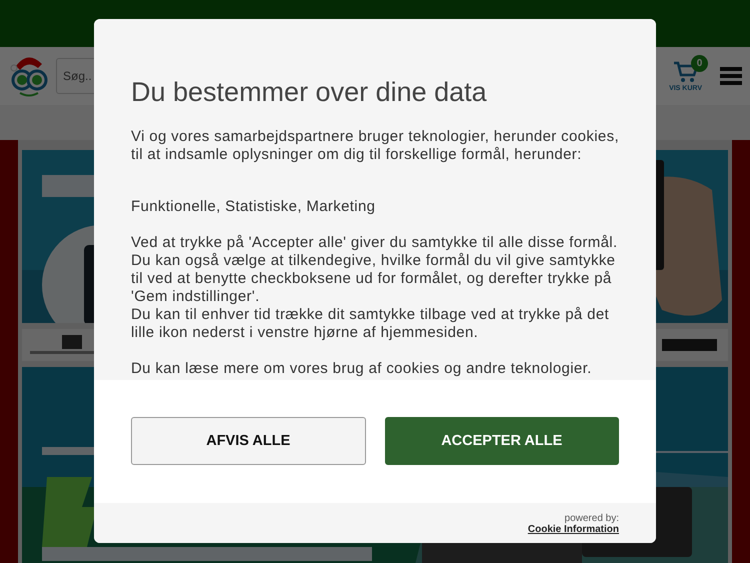  I want to click on cart-count-badge: 0, so click(699, 63).